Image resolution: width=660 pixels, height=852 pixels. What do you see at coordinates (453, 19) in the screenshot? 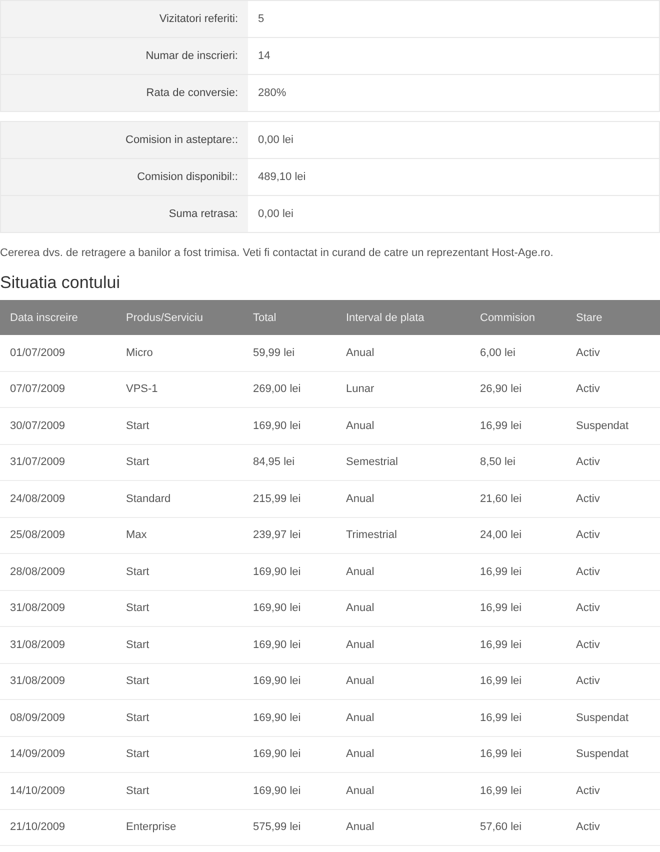
I see `field-value: 5` at bounding box center [453, 19].